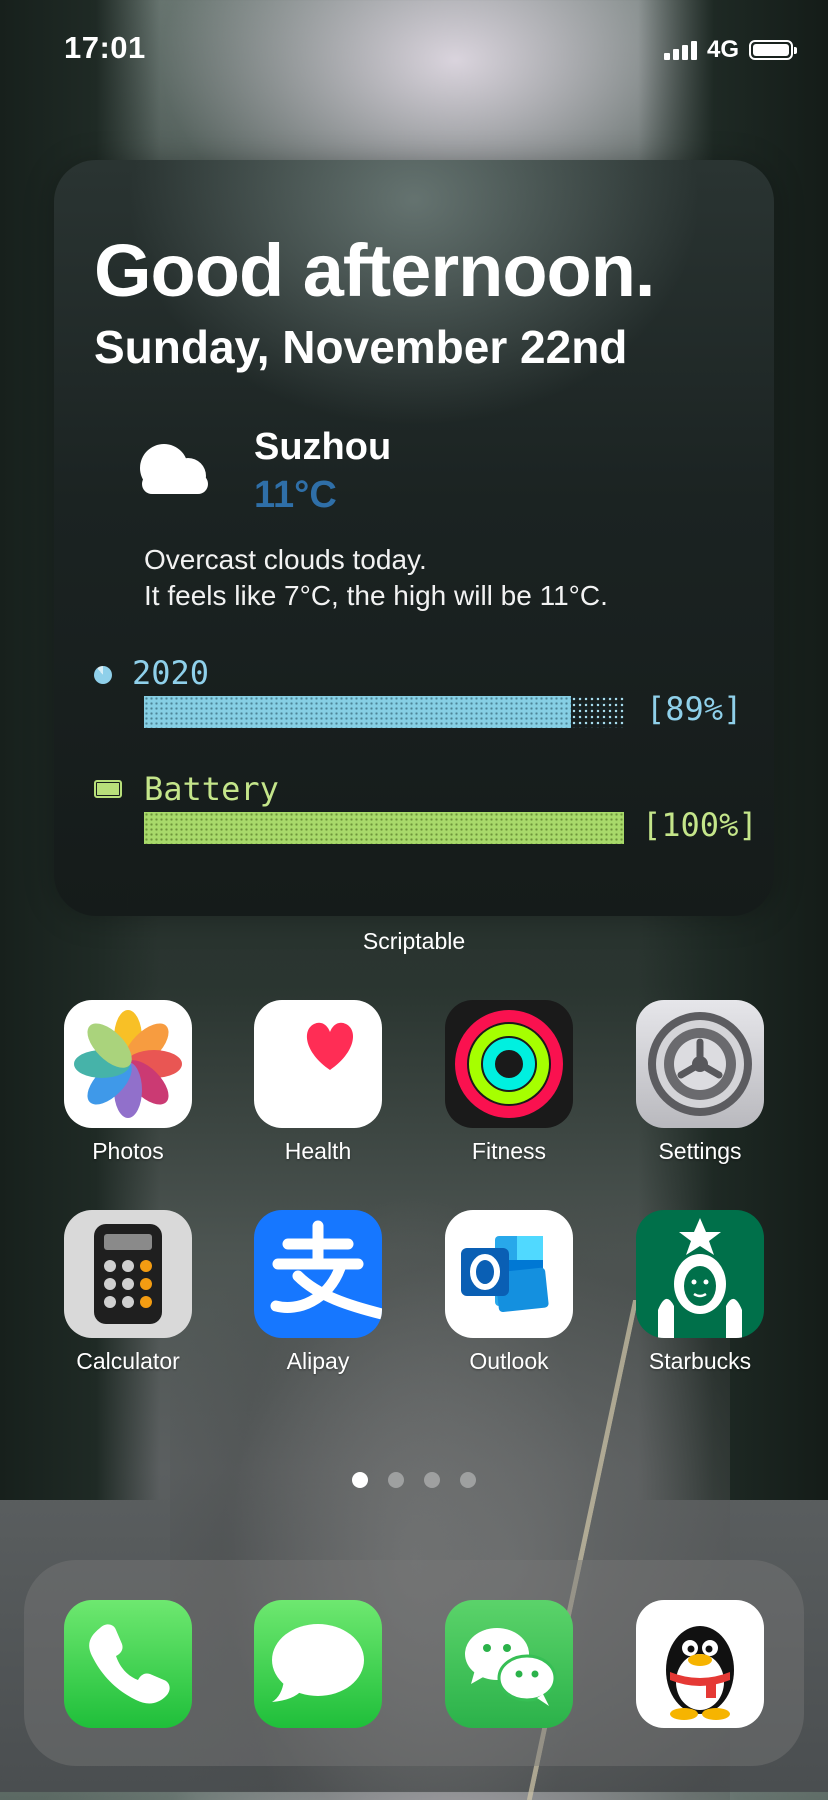  I want to click on app-settings: Settings, so click(700, 1082).